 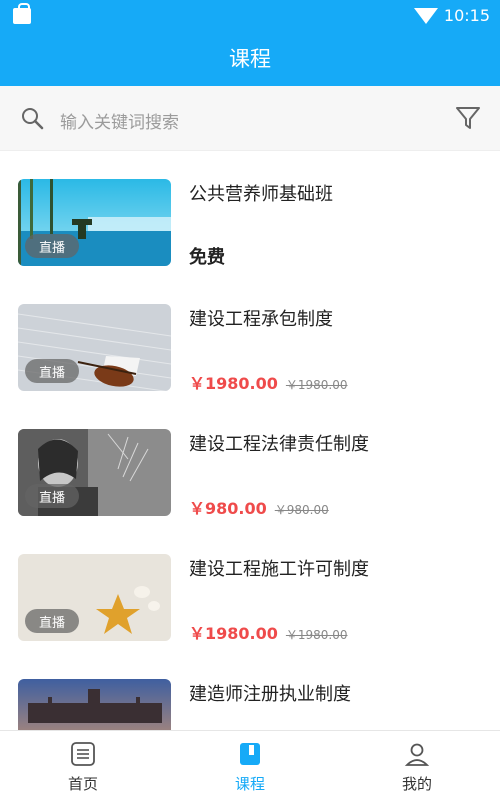 What do you see at coordinates (22, 13) in the screenshot?
I see `shopping-bag-icon` at bounding box center [22, 13].